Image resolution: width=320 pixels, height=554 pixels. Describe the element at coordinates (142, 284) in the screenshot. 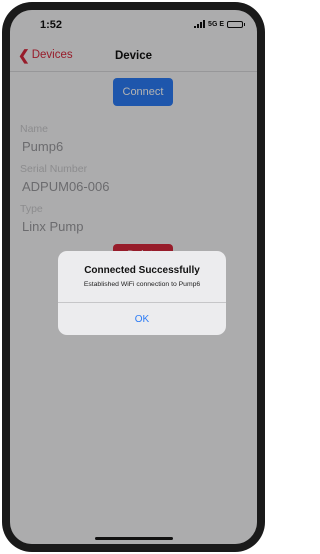

I see `alert-message: Established WiFi connection to Pump6` at that location.